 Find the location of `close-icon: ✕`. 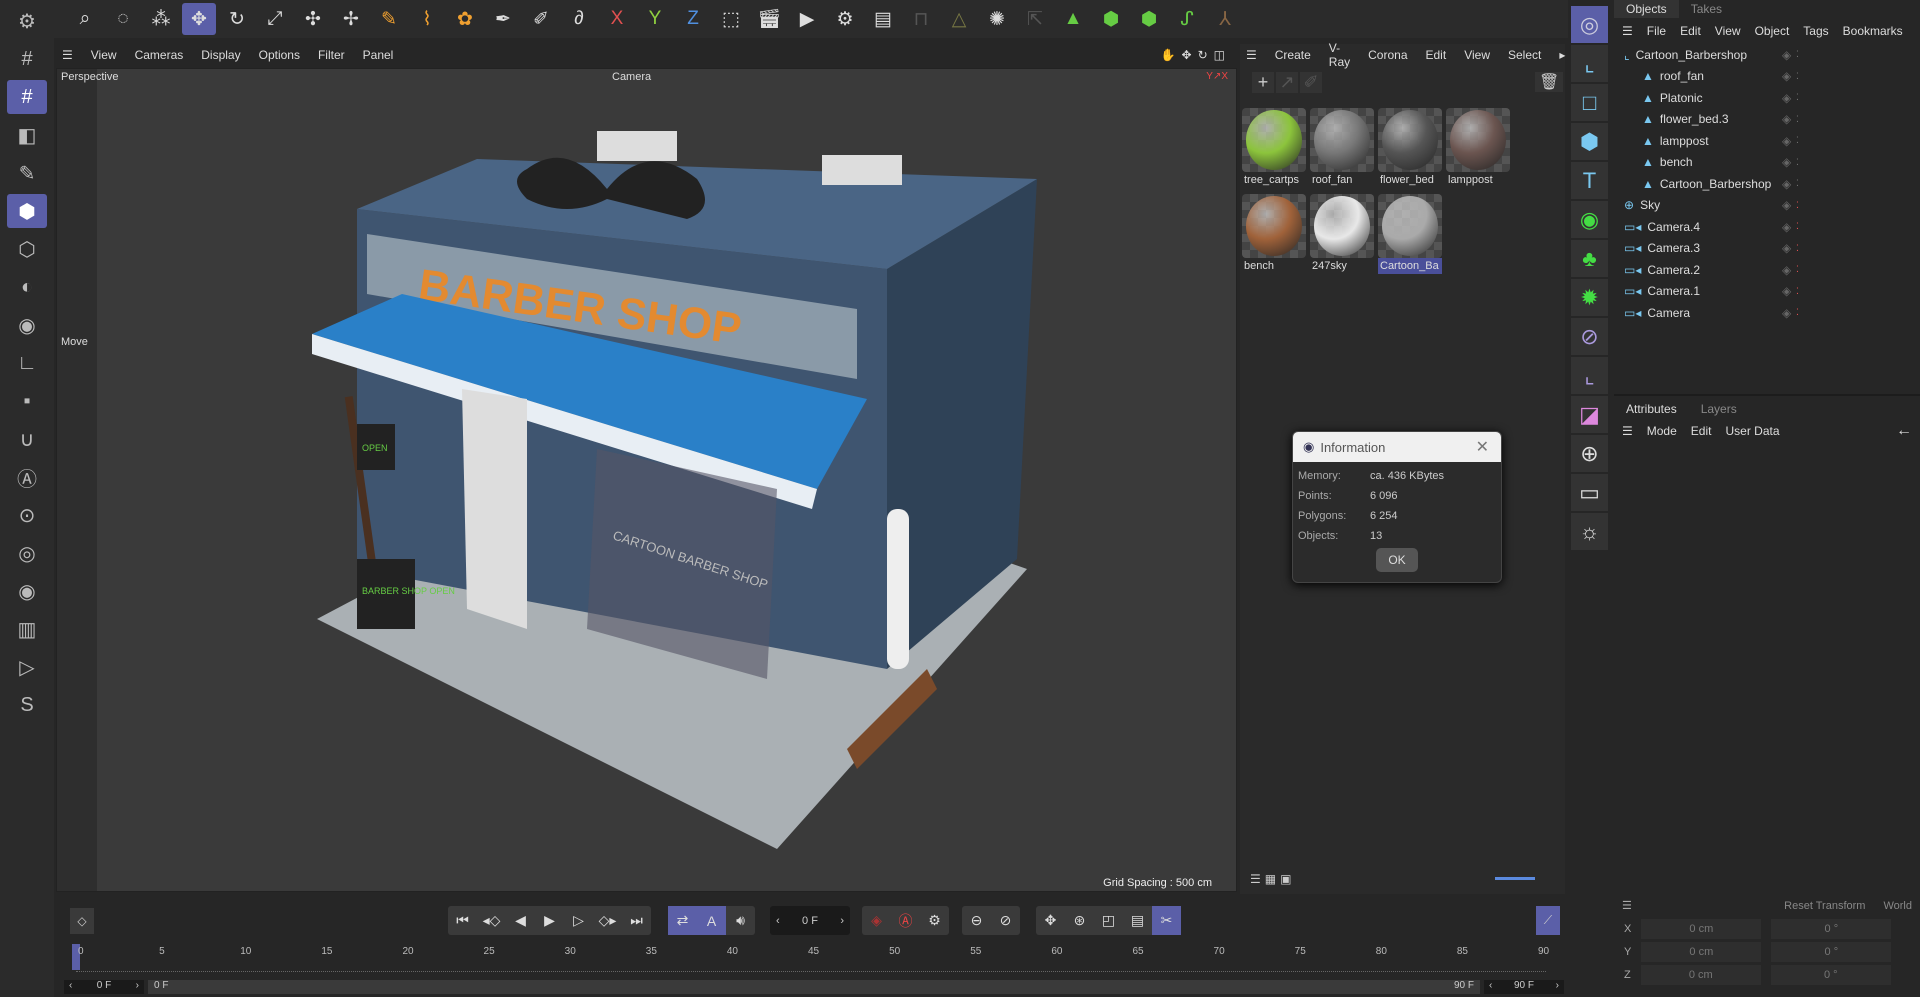

close-icon: ✕ is located at coordinates (1482, 447).